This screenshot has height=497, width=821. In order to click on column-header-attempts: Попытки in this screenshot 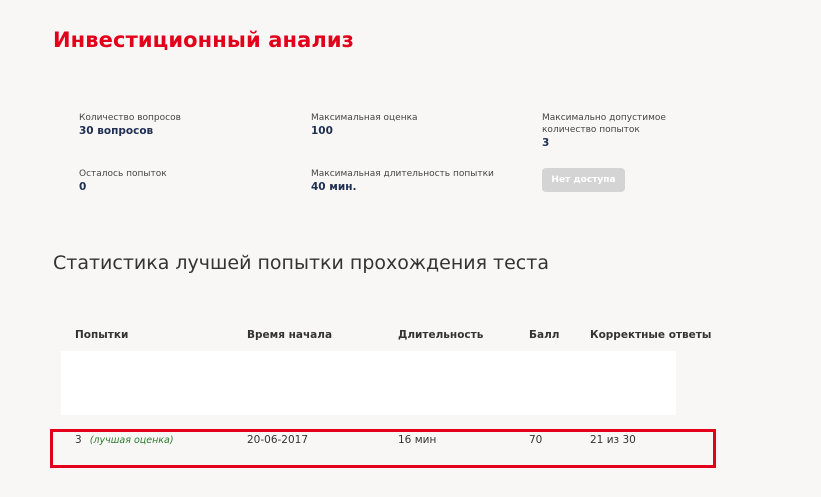, I will do `click(101, 335)`.